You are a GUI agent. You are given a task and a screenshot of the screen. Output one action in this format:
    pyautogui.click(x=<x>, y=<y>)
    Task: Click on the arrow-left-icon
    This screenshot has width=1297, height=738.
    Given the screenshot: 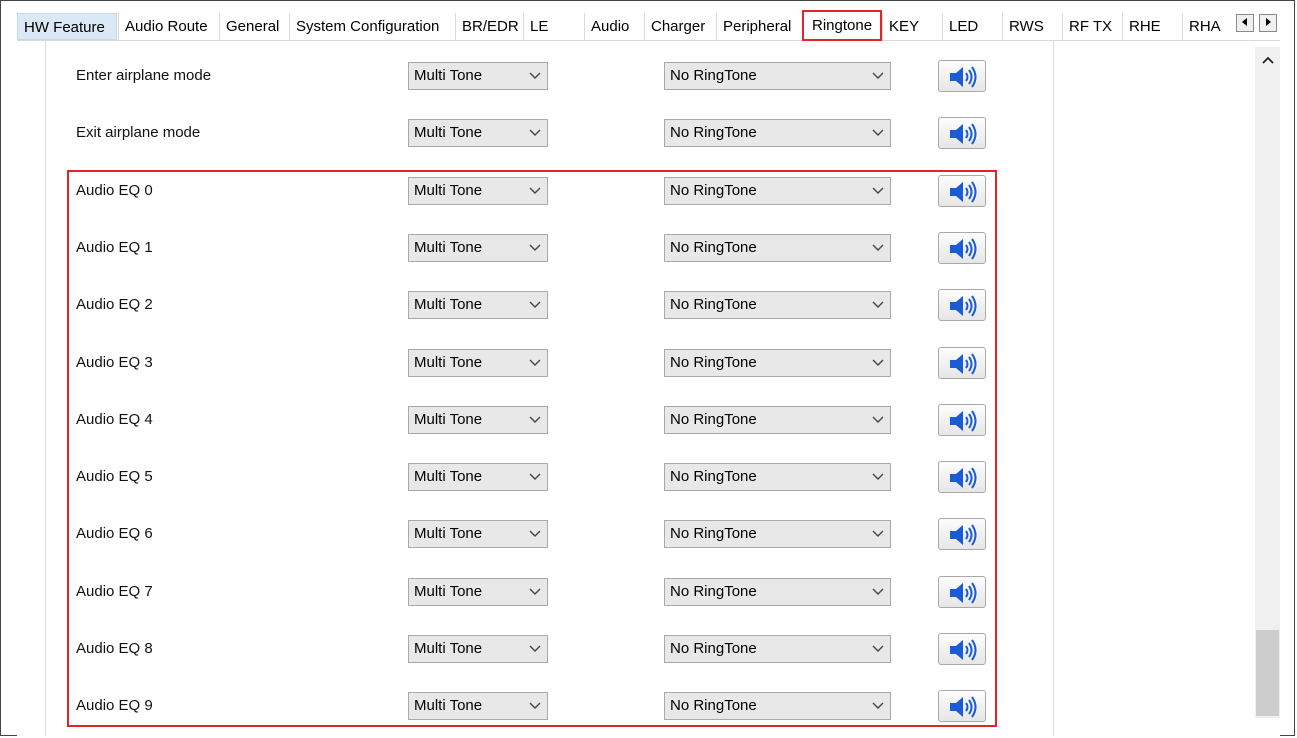 What is the action you would take?
    pyautogui.click(x=1244, y=22)
    